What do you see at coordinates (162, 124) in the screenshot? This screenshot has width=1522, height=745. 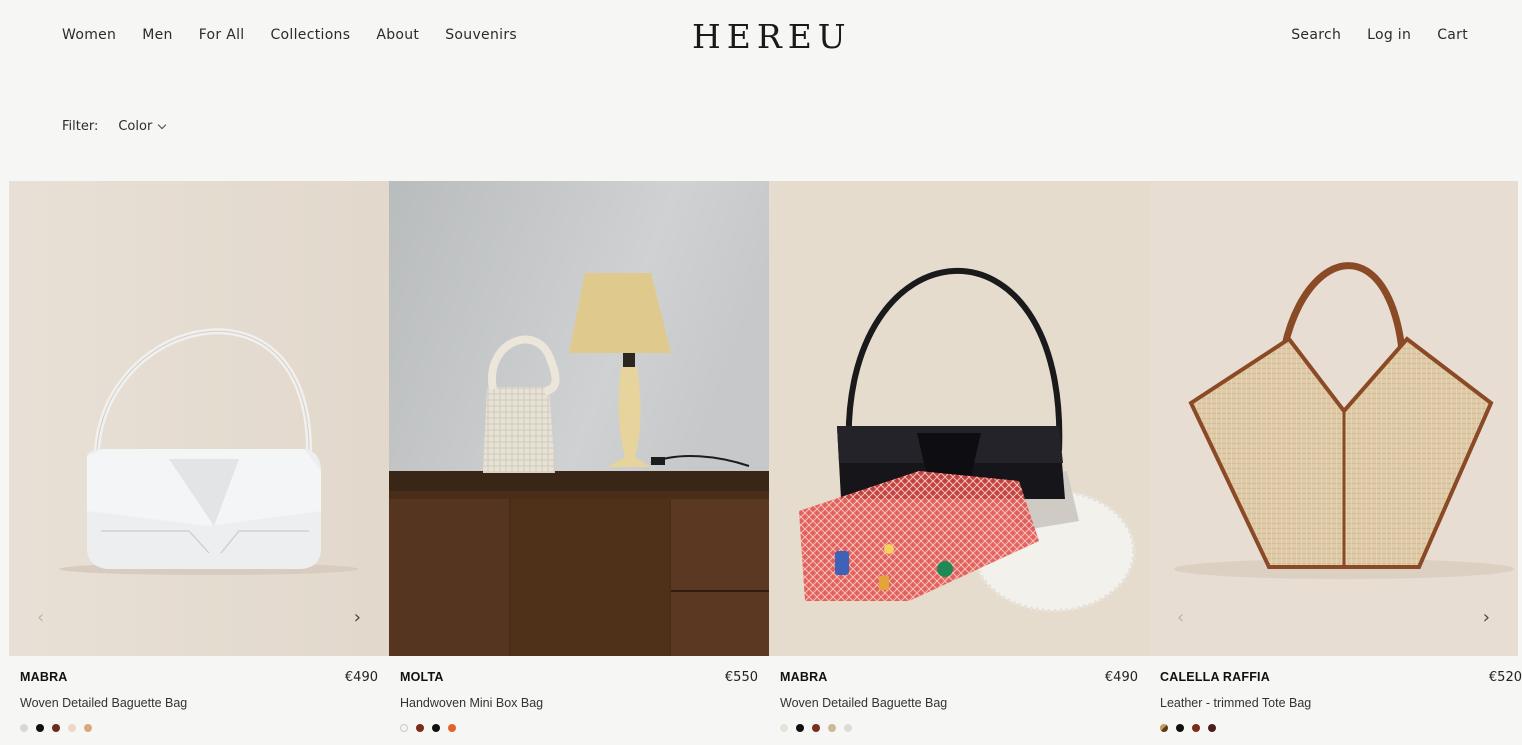 I see `chevron-down-icon` at bounding box center [162, 124].